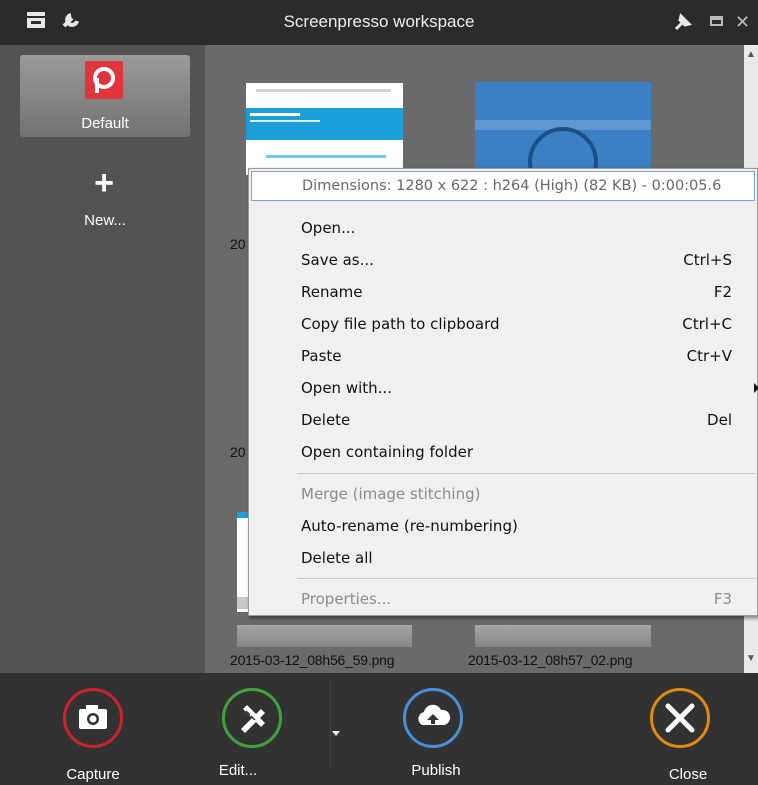 This screenshot has height=785, width=758. I want to click on title-bar: Screenpresso workspace ✕, so click(379, 22).